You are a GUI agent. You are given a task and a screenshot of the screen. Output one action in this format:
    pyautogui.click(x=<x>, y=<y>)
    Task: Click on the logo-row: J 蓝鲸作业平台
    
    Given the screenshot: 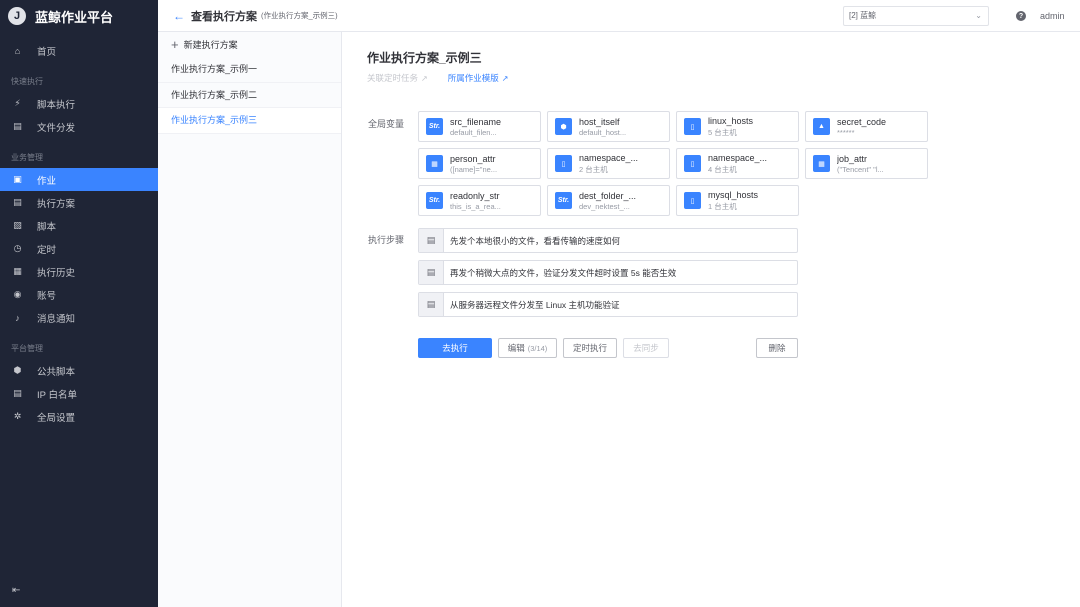 What is the action you would take?
    pyautogui.click(x=79, y=16)
    